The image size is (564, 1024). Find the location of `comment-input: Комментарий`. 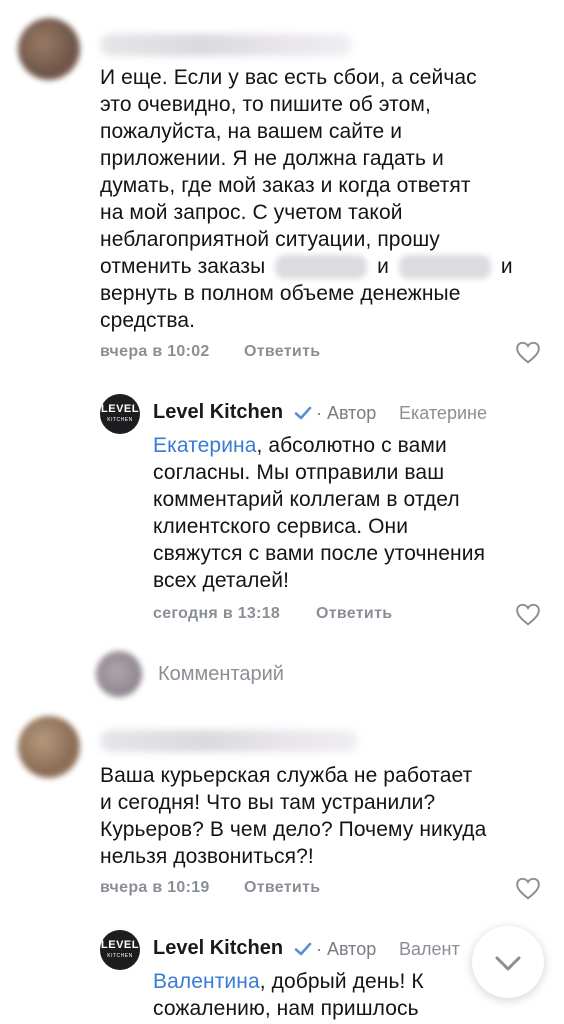

comment-input: Комментарий is located at coordinates (221, 674).